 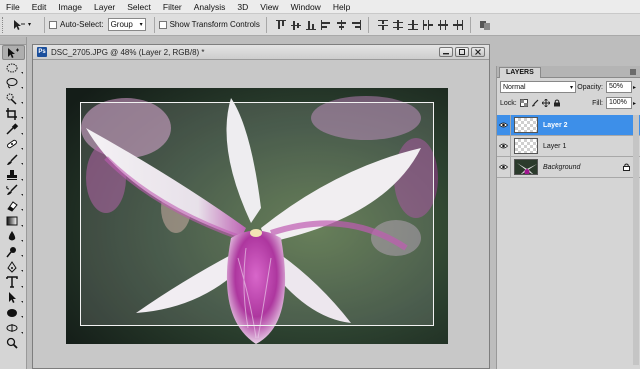 I want to click on window-controls, so click(x=462, y=52).